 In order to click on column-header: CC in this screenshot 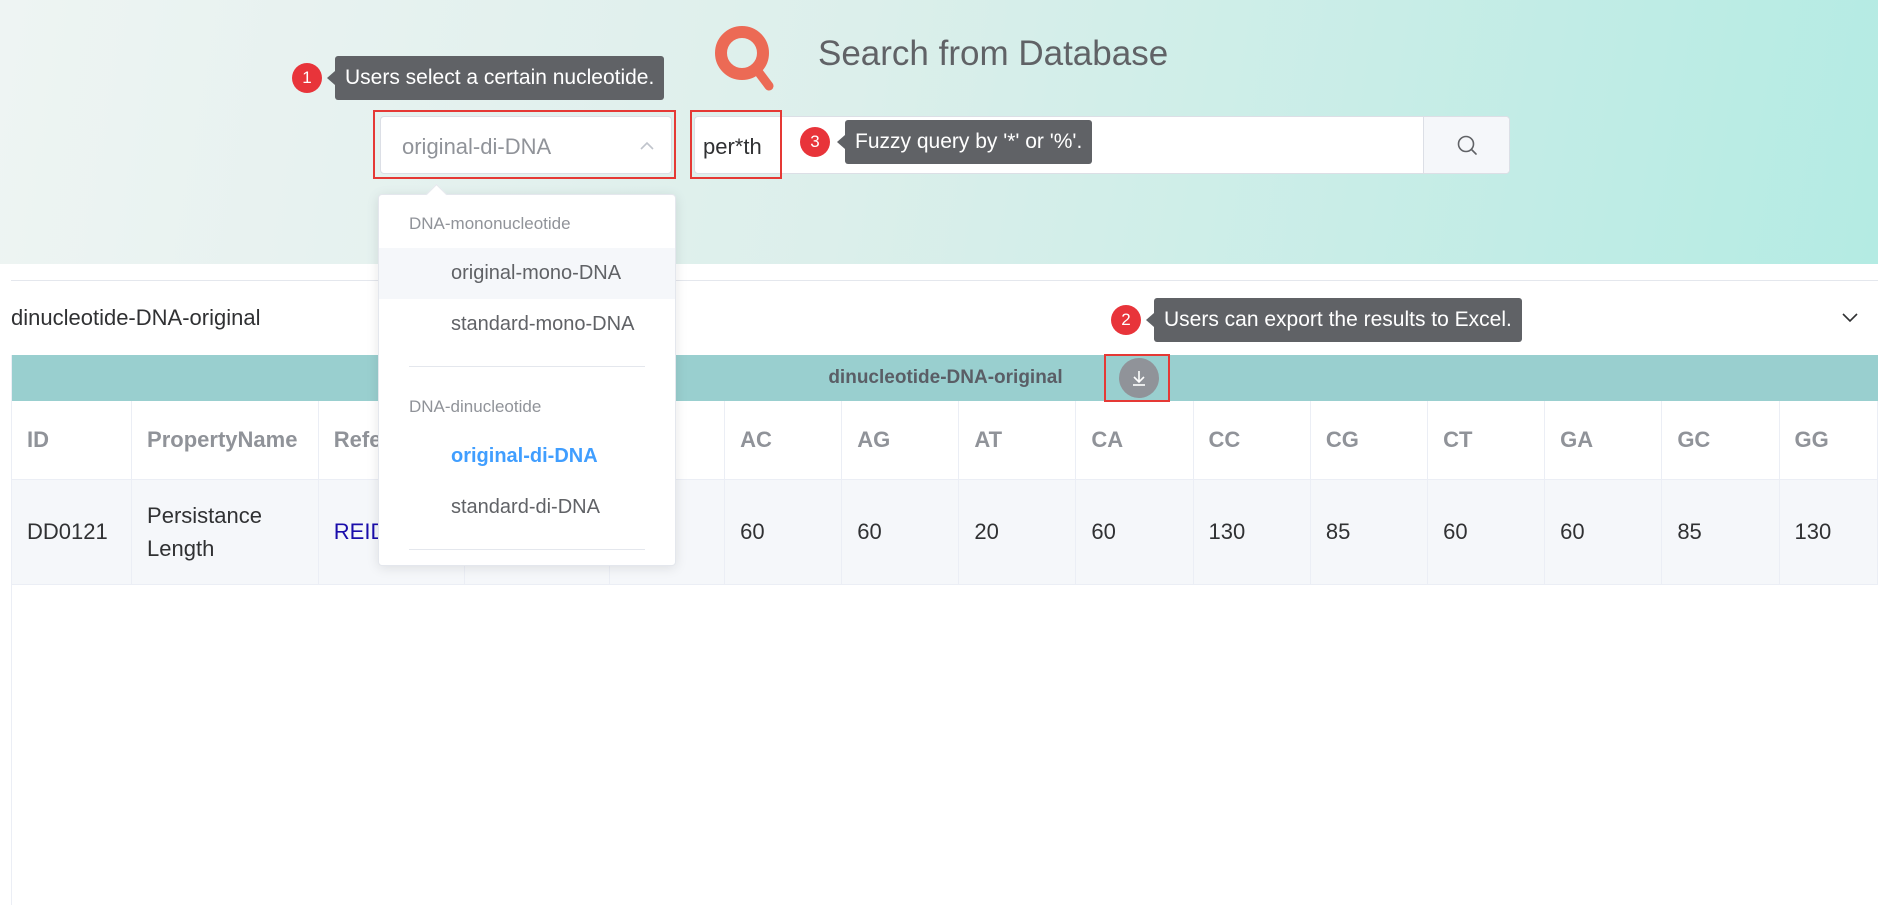, I will do `click(1252, 440)`.